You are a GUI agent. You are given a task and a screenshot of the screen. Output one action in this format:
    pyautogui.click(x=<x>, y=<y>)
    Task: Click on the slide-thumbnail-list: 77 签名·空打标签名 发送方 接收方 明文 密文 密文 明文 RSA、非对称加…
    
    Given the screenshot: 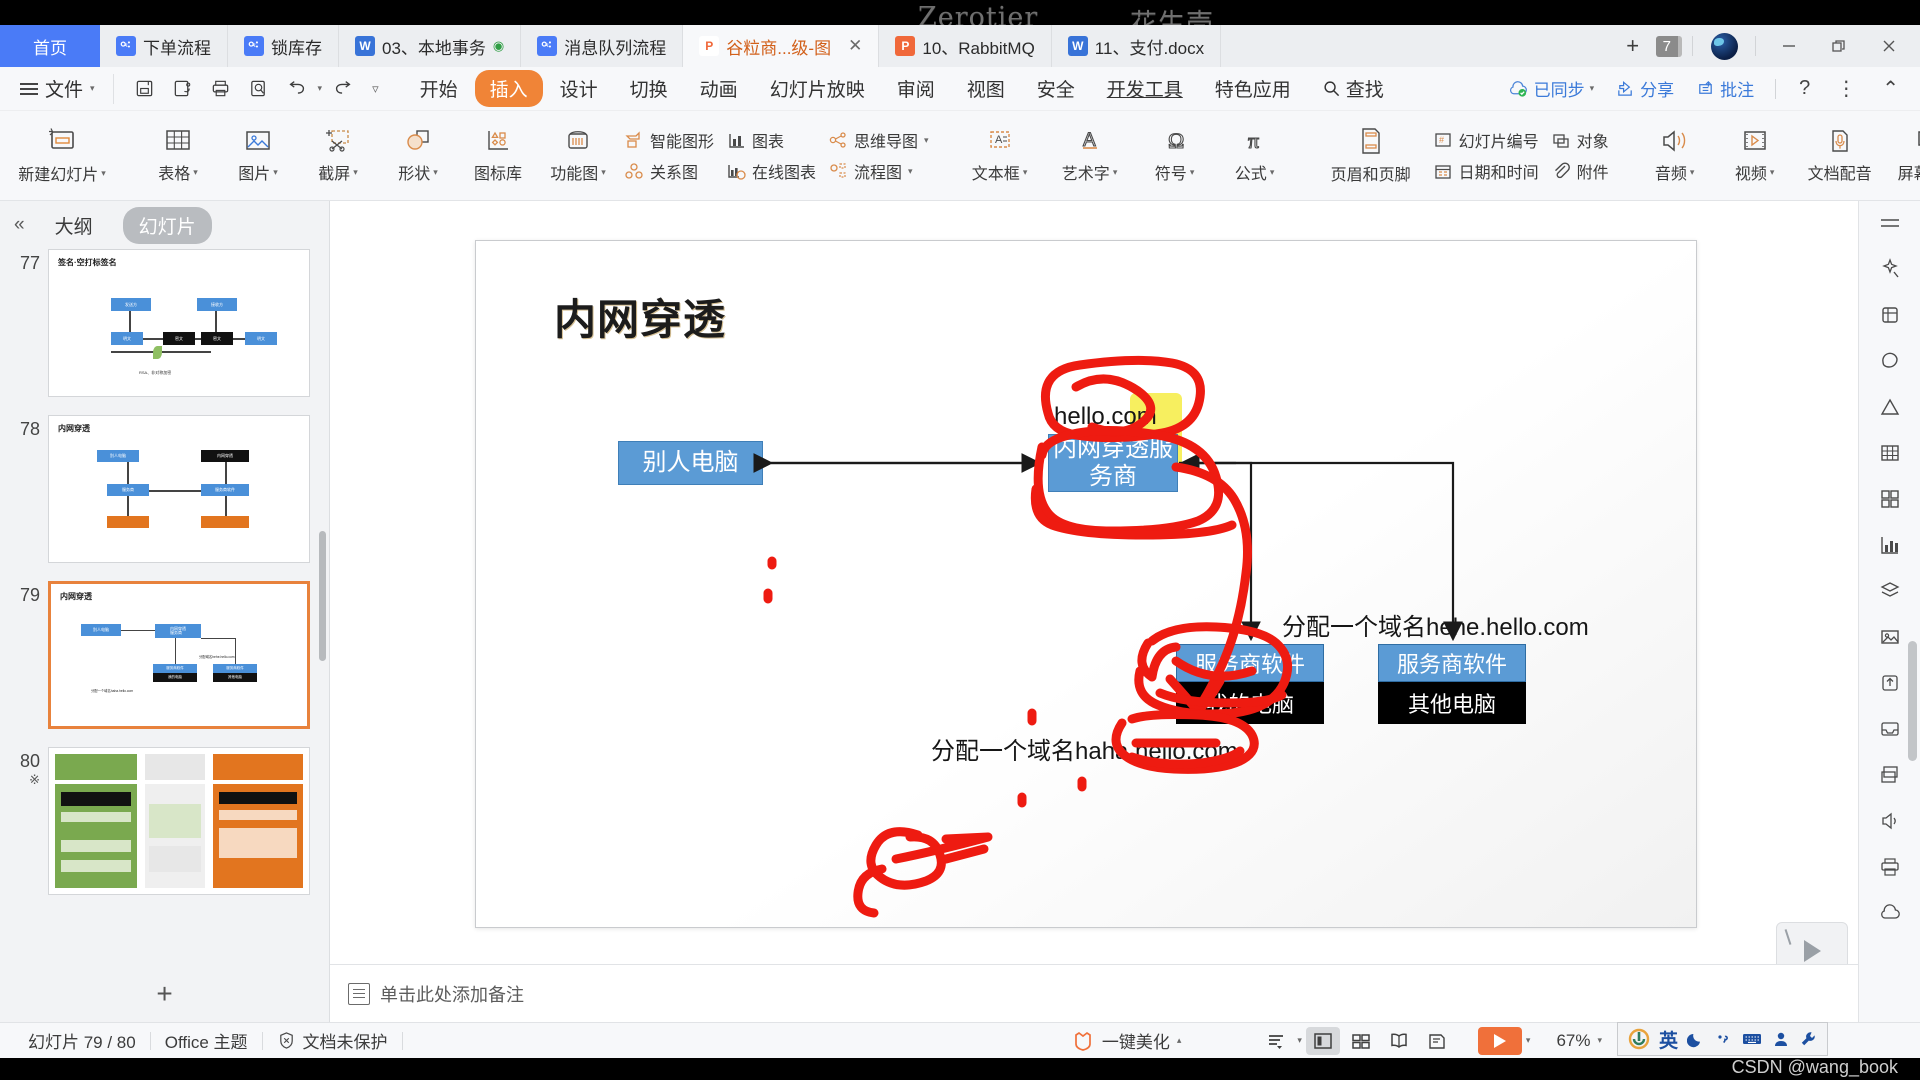 What is the action you would take?
    pyautogui.click(x=164, y=607)
    